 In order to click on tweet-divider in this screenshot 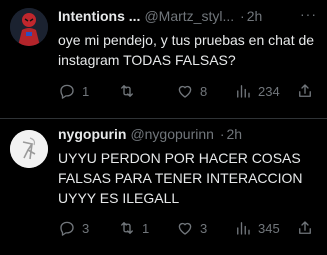, I will do `click(163, 118)`.